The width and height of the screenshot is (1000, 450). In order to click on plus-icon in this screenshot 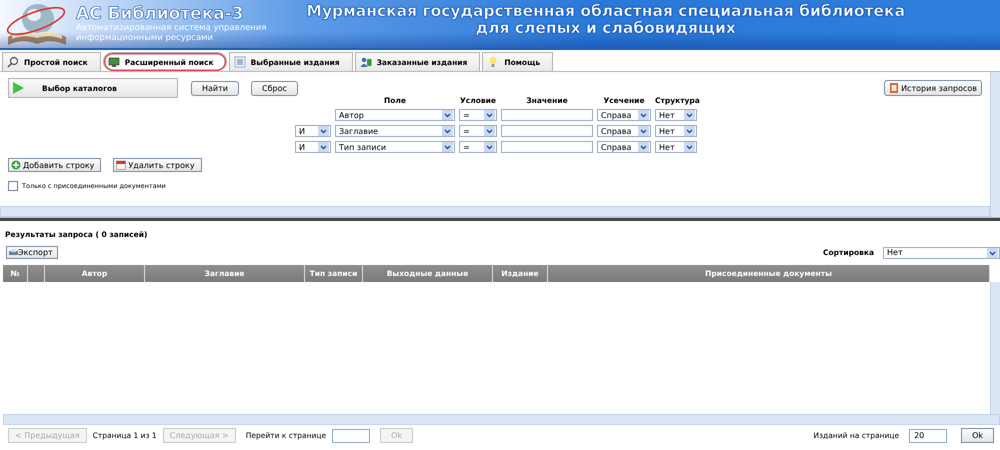, I will do `click(16, 165)`.